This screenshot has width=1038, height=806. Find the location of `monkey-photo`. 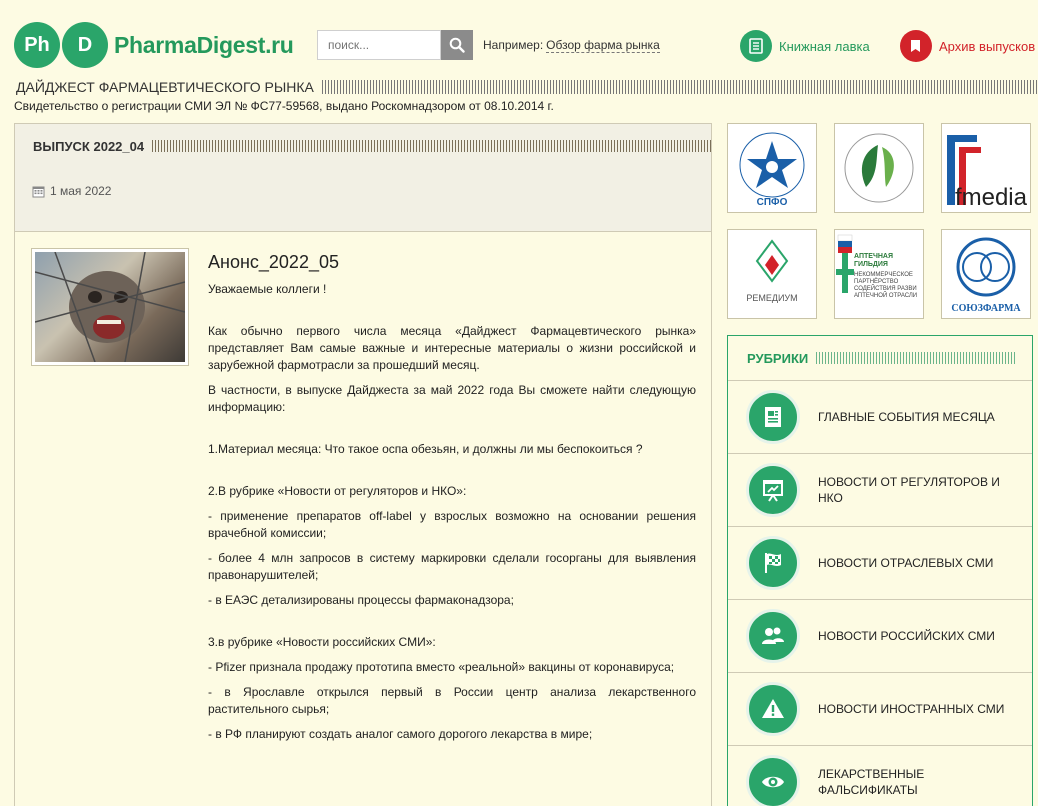

monkey-photo is located at coordinates (110, 307).